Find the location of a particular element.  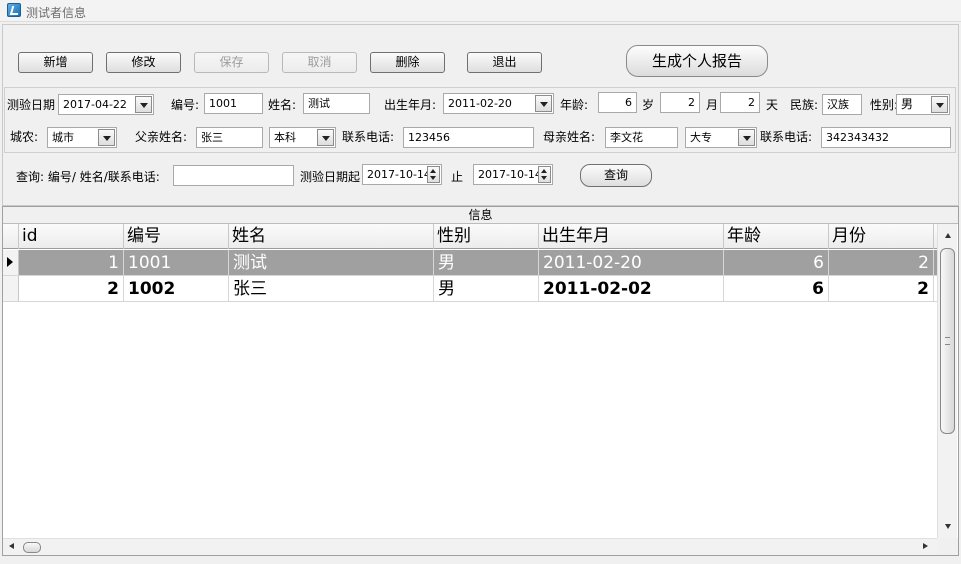

father-education-value: 本科 is located at coordinates (285, 137).